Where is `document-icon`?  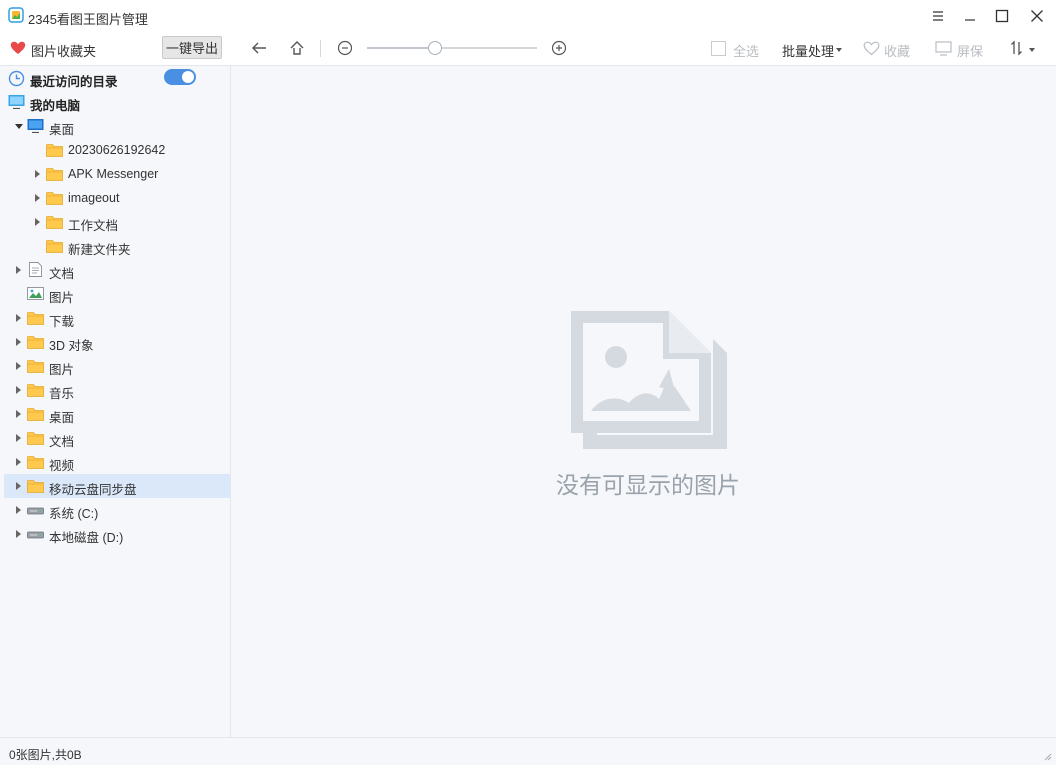
document-icon is located at coordinates (35, 269).